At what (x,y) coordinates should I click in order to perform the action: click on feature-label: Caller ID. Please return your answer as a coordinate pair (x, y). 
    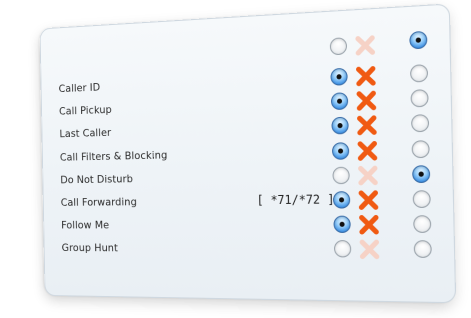
    Looking at the image, I should click on (80, 88).